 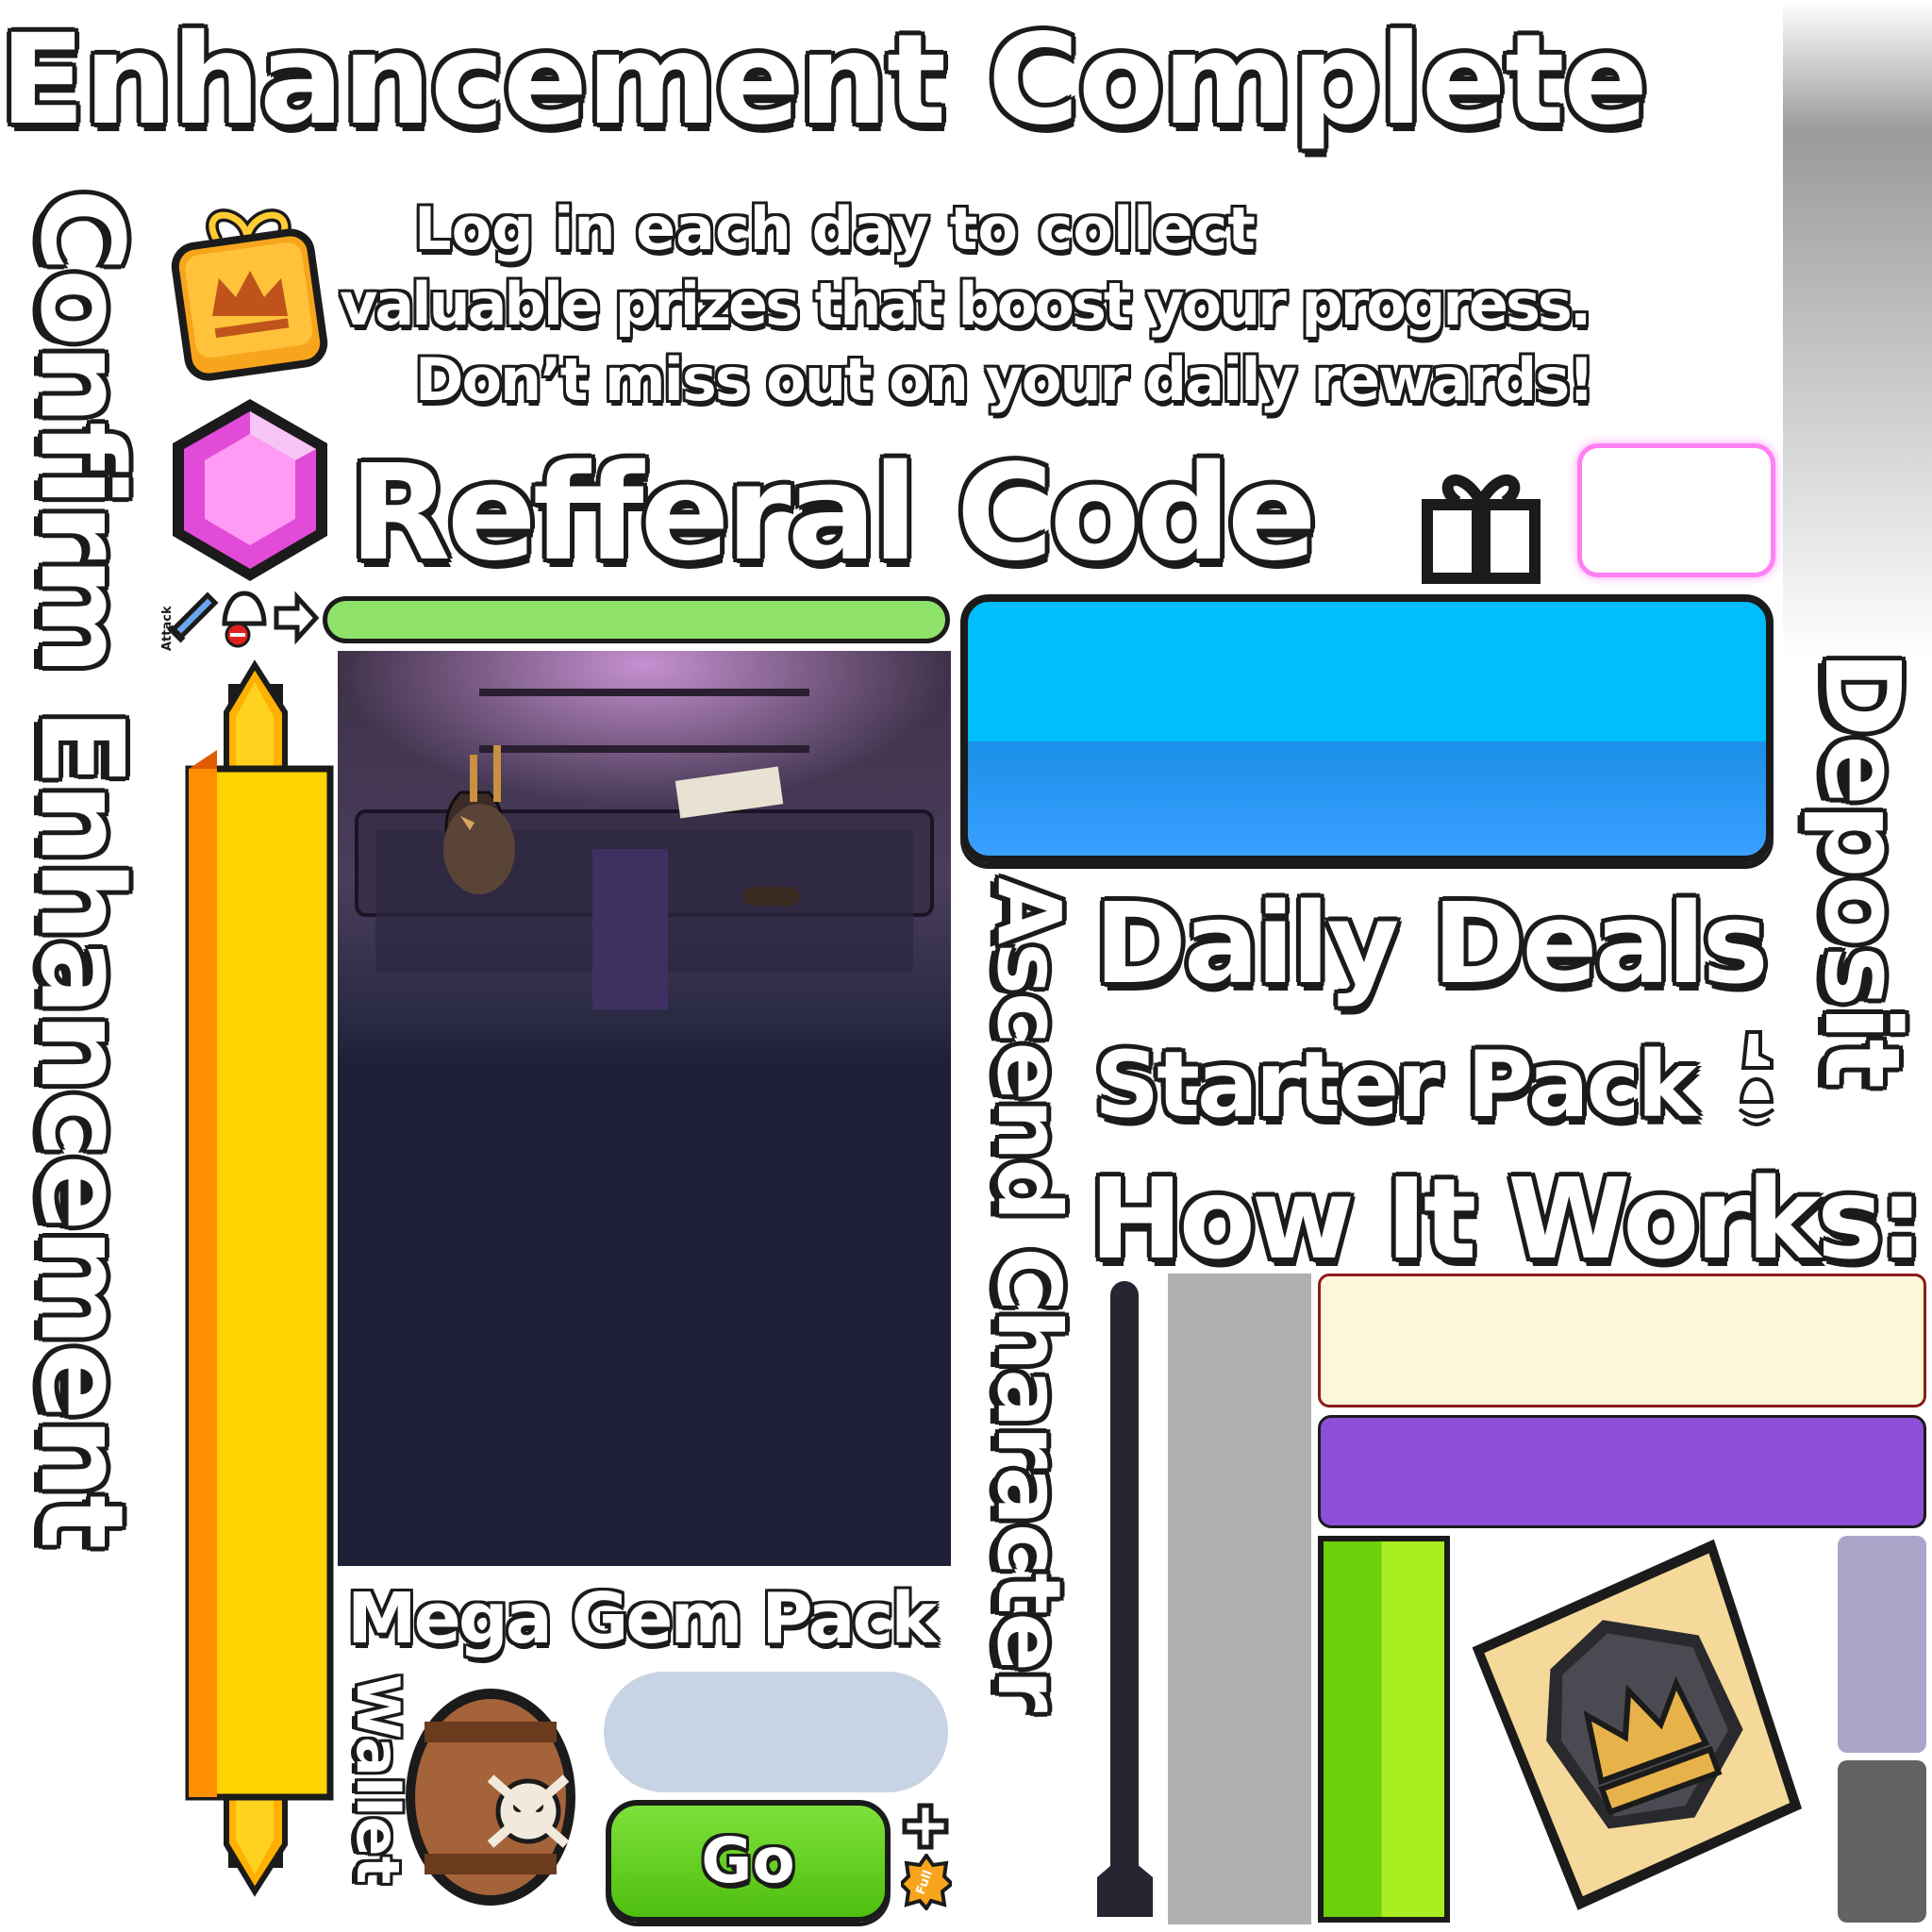 I want to click on yellow-scroll-track, so click(x=257, y=1278).